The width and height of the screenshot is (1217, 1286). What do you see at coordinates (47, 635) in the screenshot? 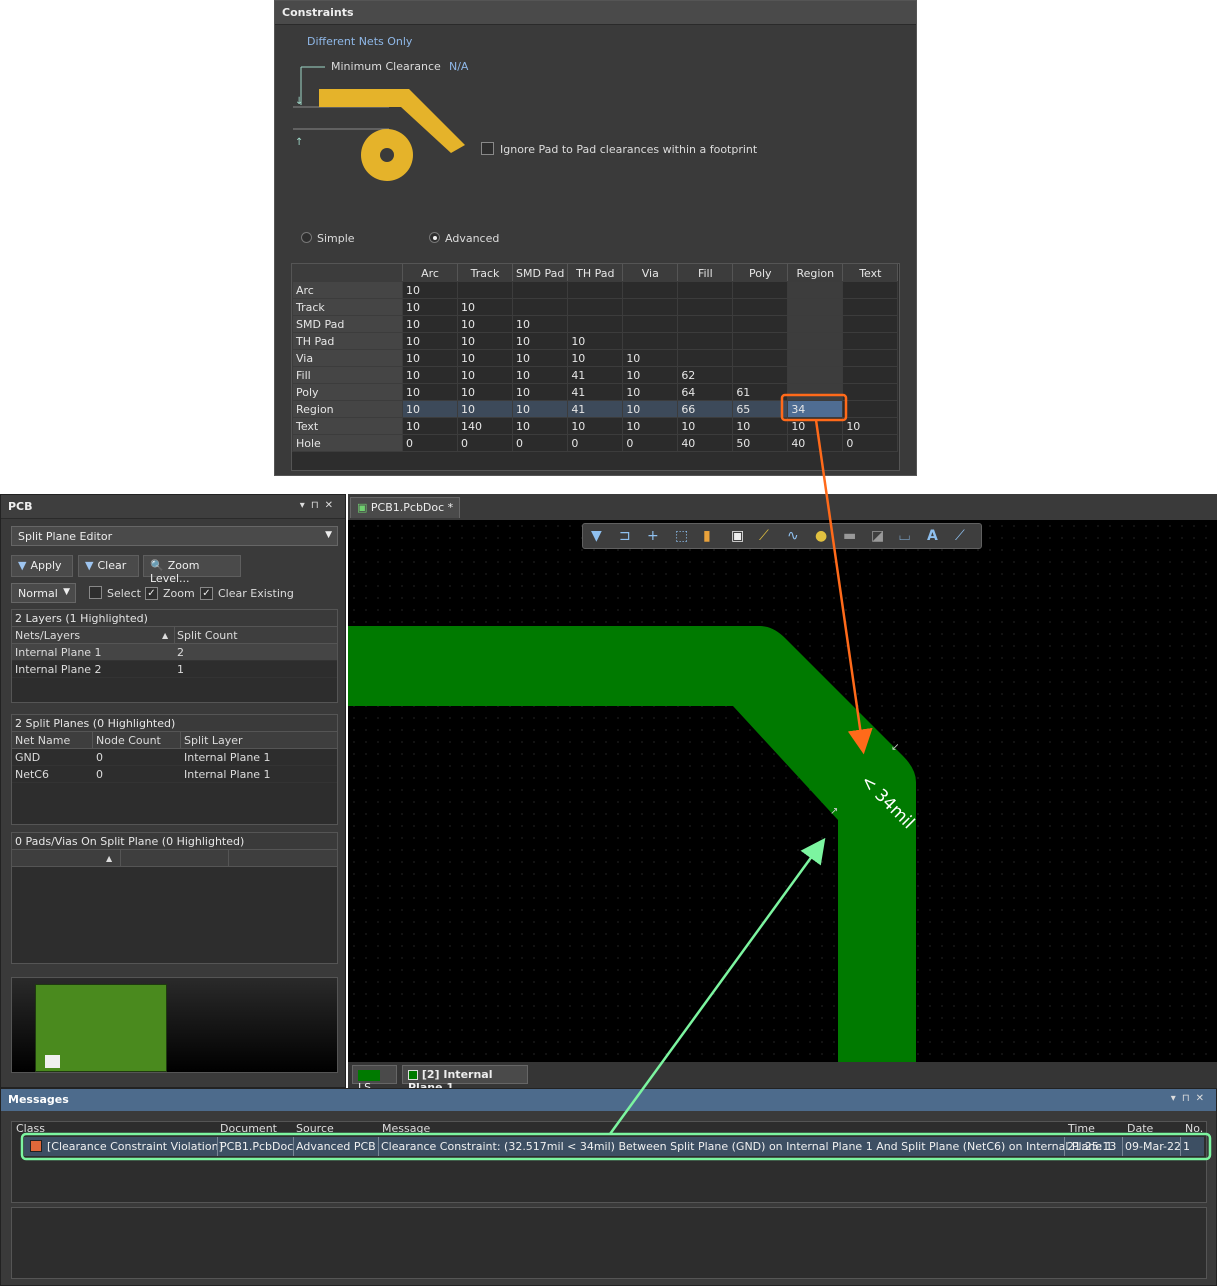
I see `col-nets-layers: Nets/Layers` at bounding box center [47, 635].